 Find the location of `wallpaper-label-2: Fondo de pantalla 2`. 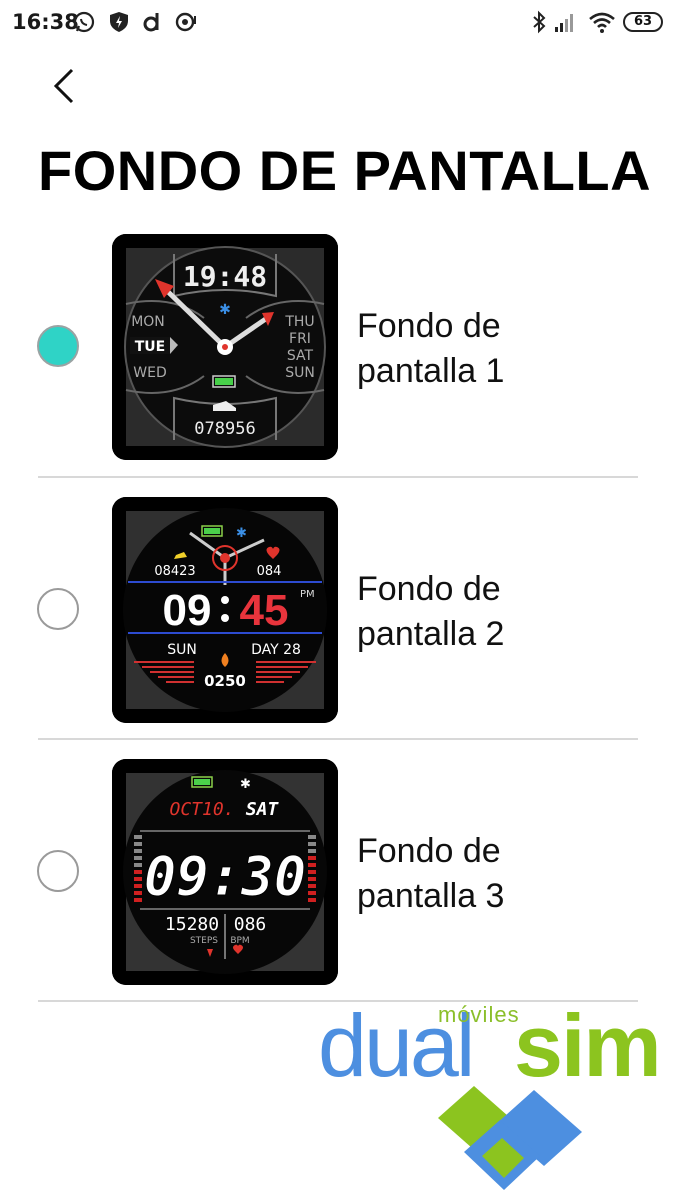

wallpaper-label-2: Fondo de pantalla 2 is located at coordinates (431, 611).